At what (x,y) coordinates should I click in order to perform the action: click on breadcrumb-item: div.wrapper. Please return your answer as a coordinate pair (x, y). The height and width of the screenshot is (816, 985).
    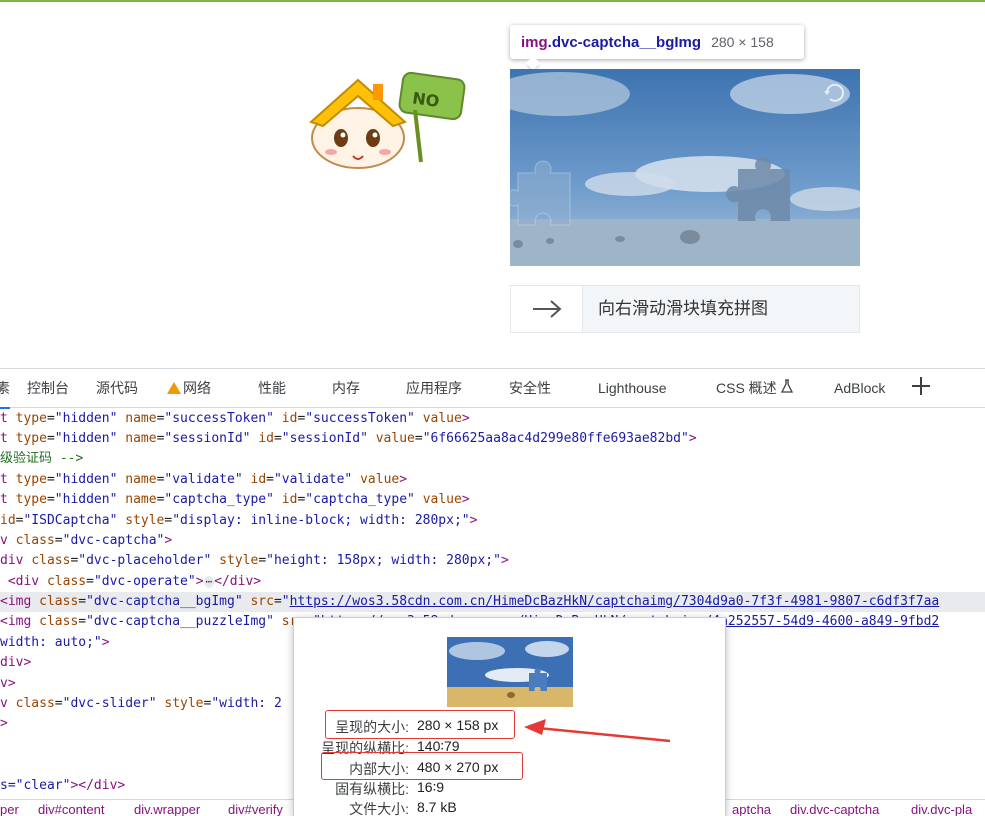
    Looking at the image, I should click on (167, 809).